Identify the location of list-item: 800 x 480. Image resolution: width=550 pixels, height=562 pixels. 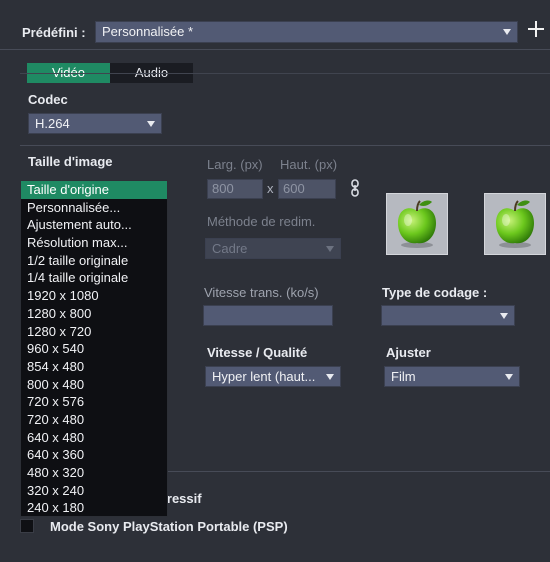
(94, 385).